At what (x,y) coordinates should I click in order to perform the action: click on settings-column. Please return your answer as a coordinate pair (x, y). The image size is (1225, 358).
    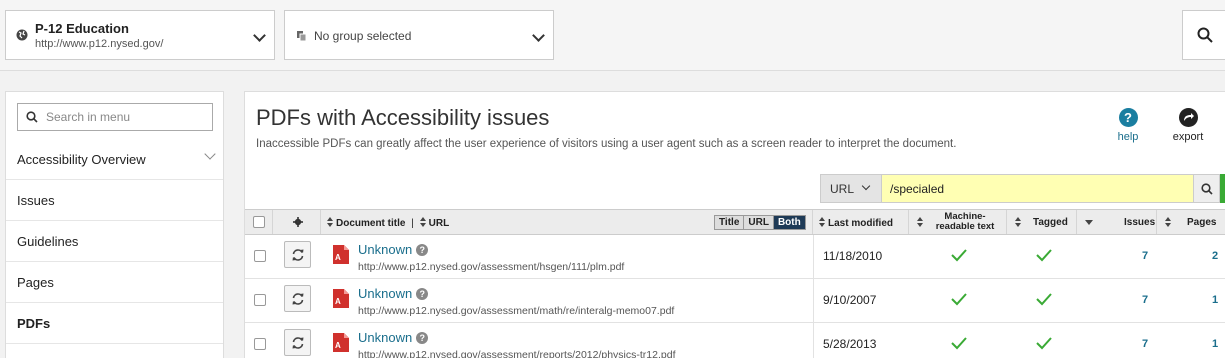
    Looking at the image, I should click on (297, 222).